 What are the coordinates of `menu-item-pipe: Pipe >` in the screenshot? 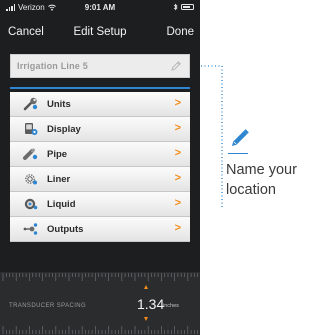 It's located at (100, 154).